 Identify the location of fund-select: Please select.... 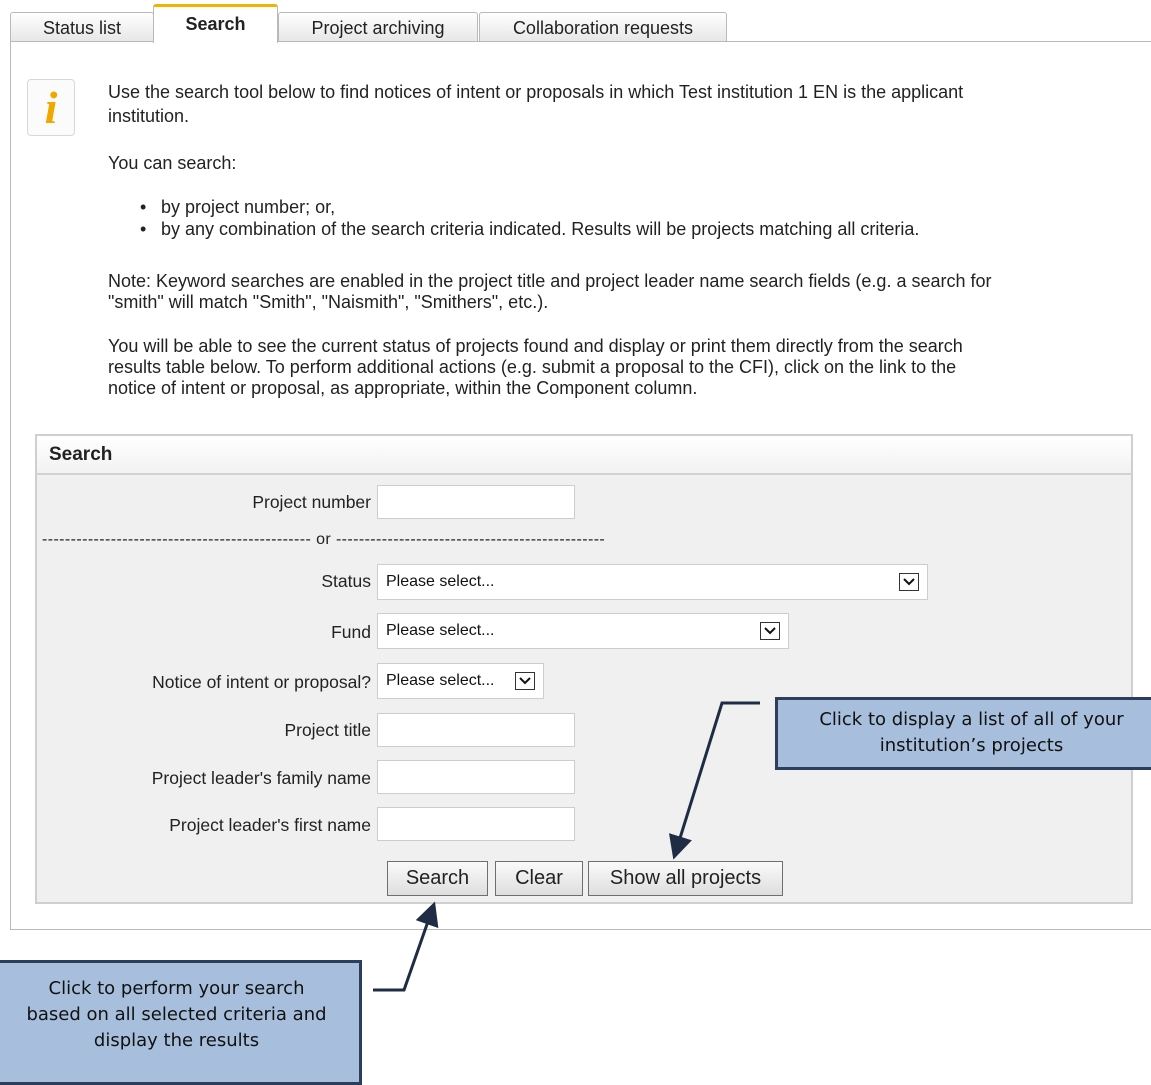
(583, 631).